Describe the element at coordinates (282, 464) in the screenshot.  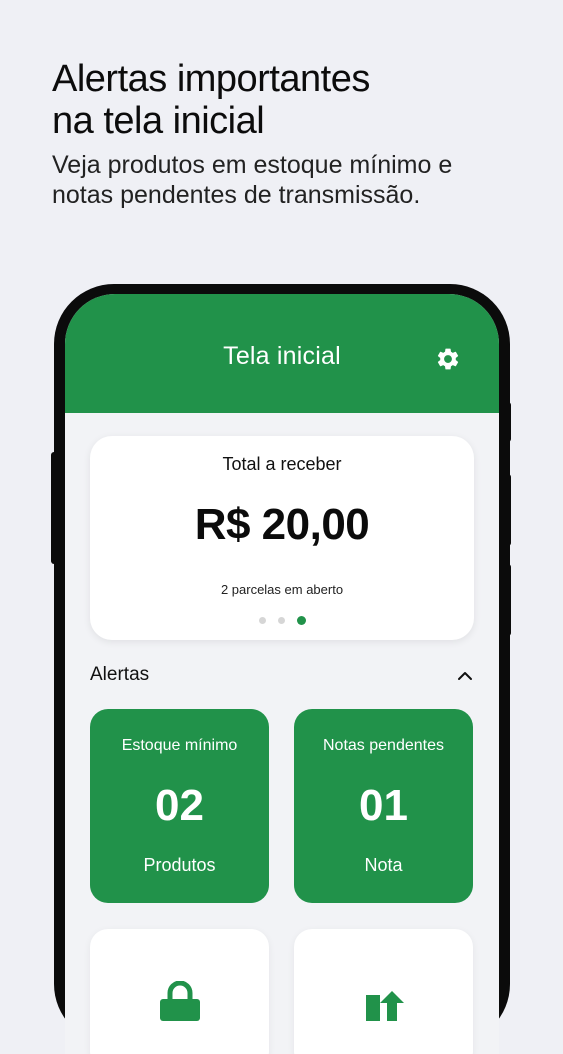
I see `receivable-label: Total a receber` at that location.